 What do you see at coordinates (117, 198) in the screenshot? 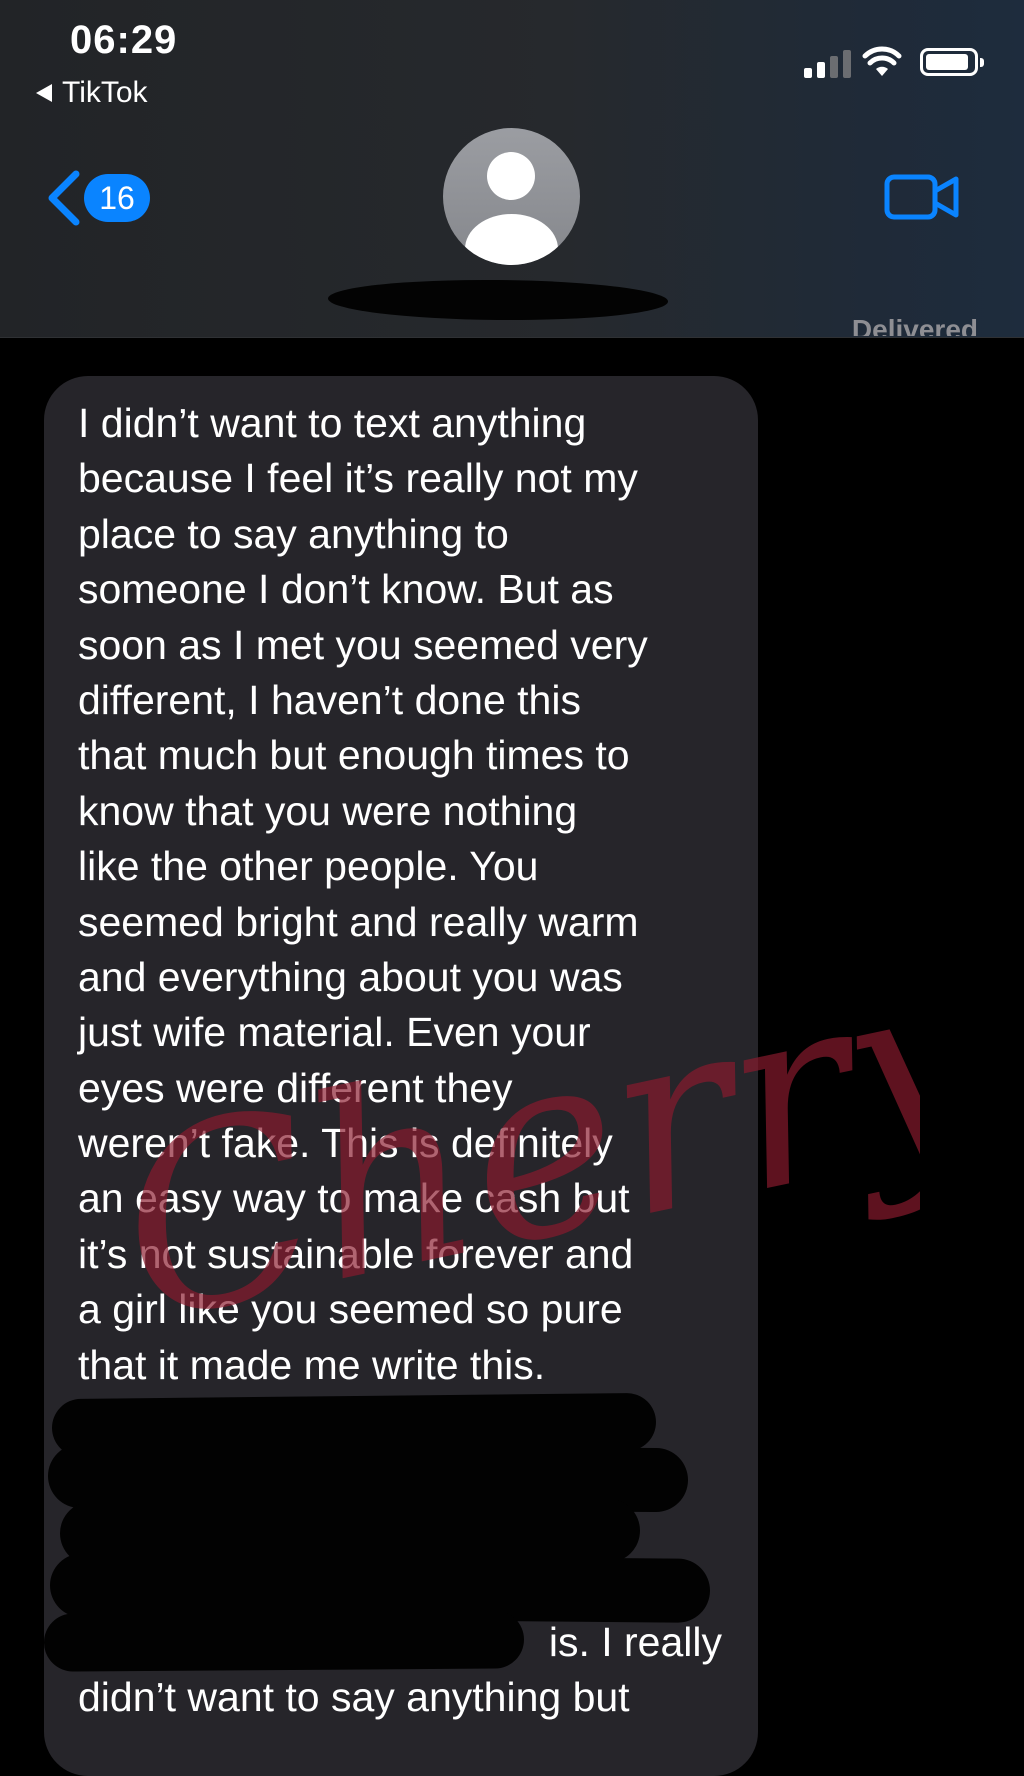
I see `unread-count-badge: 16` at bounding box center [117, 198].